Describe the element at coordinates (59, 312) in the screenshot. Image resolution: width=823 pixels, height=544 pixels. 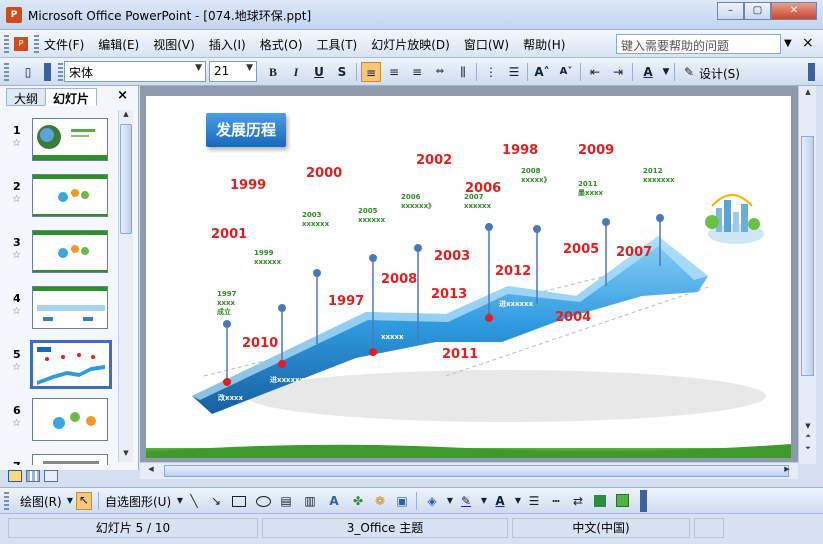
I see `slide-thumbnail-row: 4 ☆` at that location.